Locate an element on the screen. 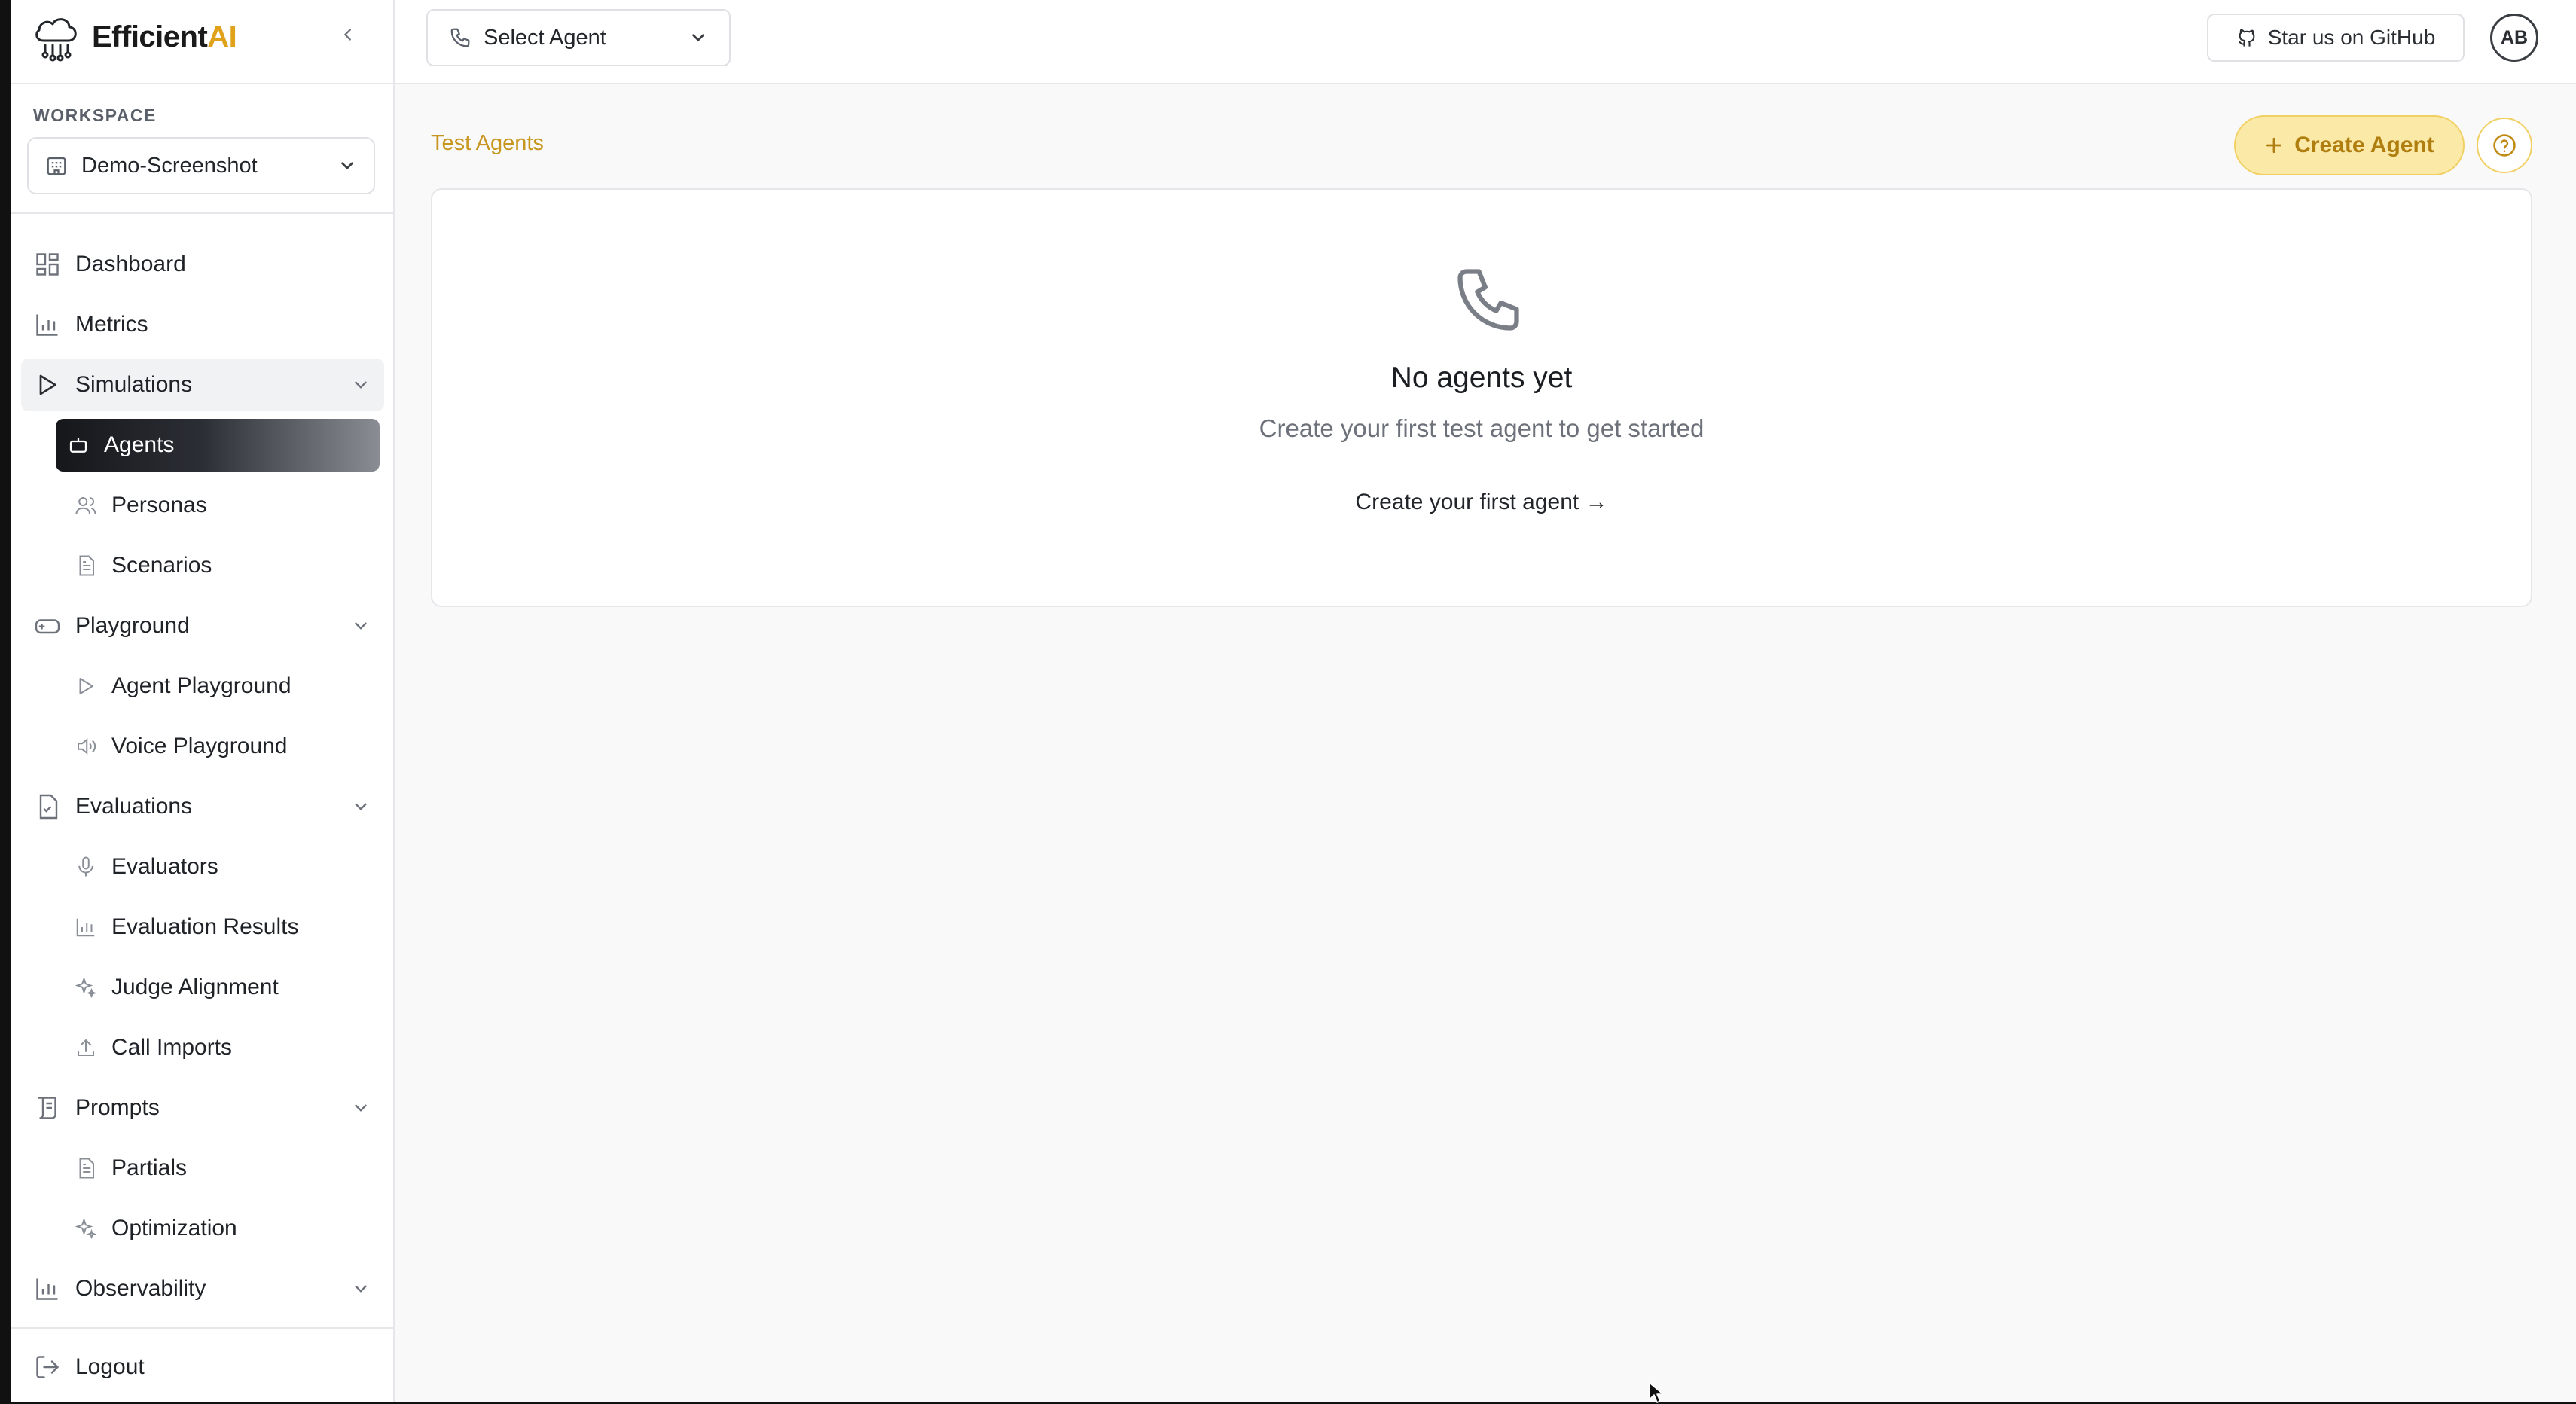 This screenshot has height=1404, width=2576. user-avatar: AB is located at coordinates (2514, 38).